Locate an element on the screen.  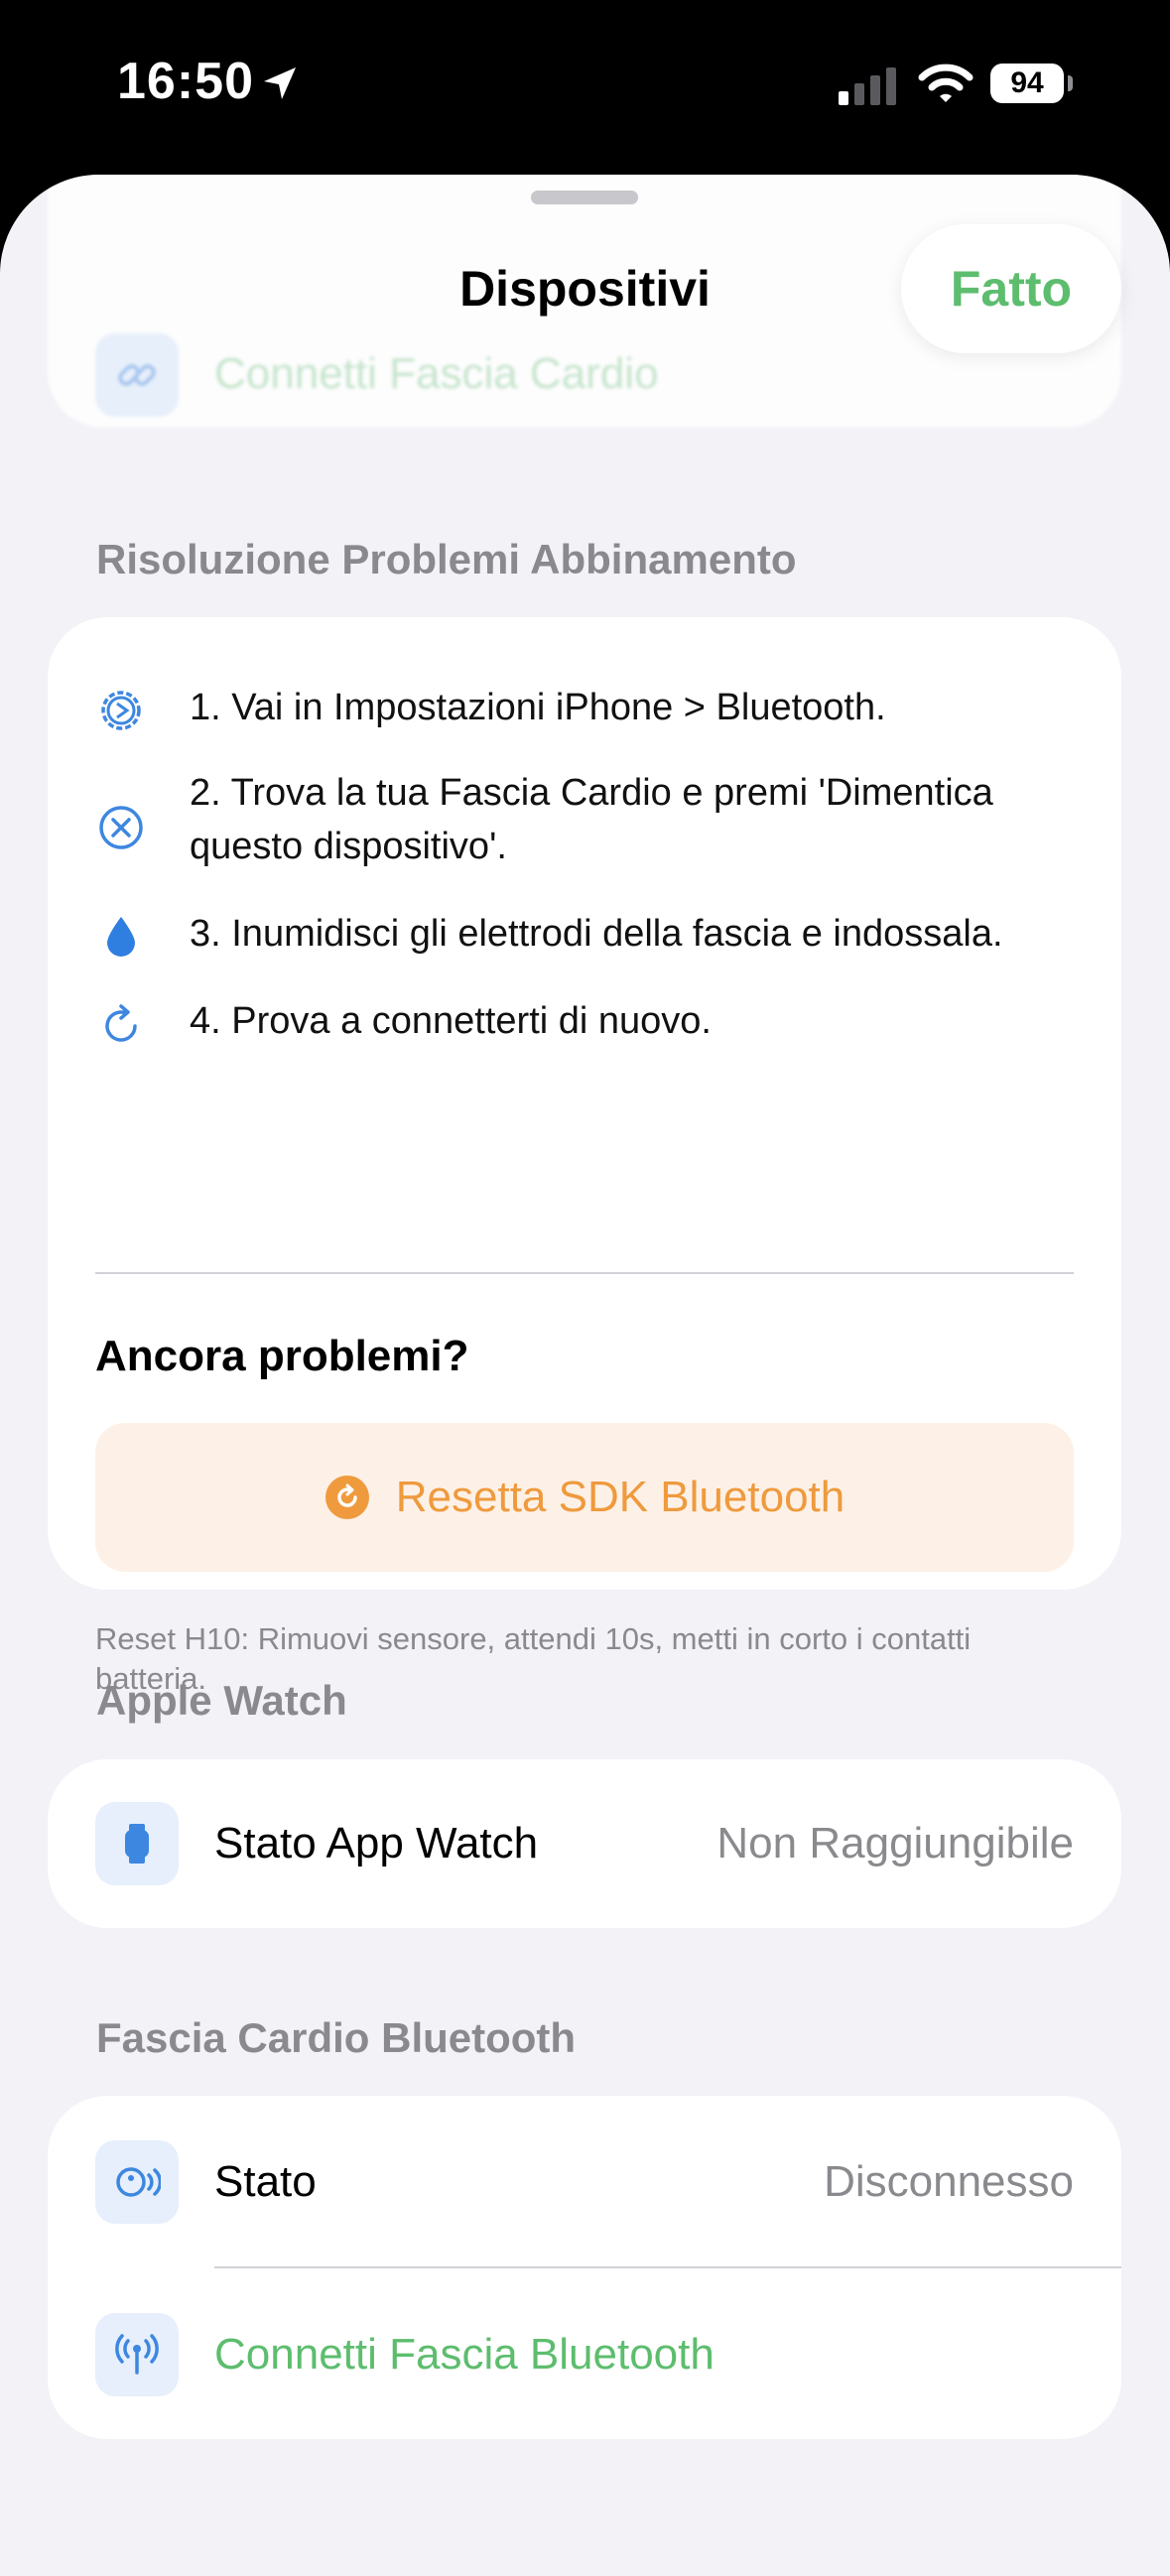
watch-icon-box is located at coordinates (137, 1844).